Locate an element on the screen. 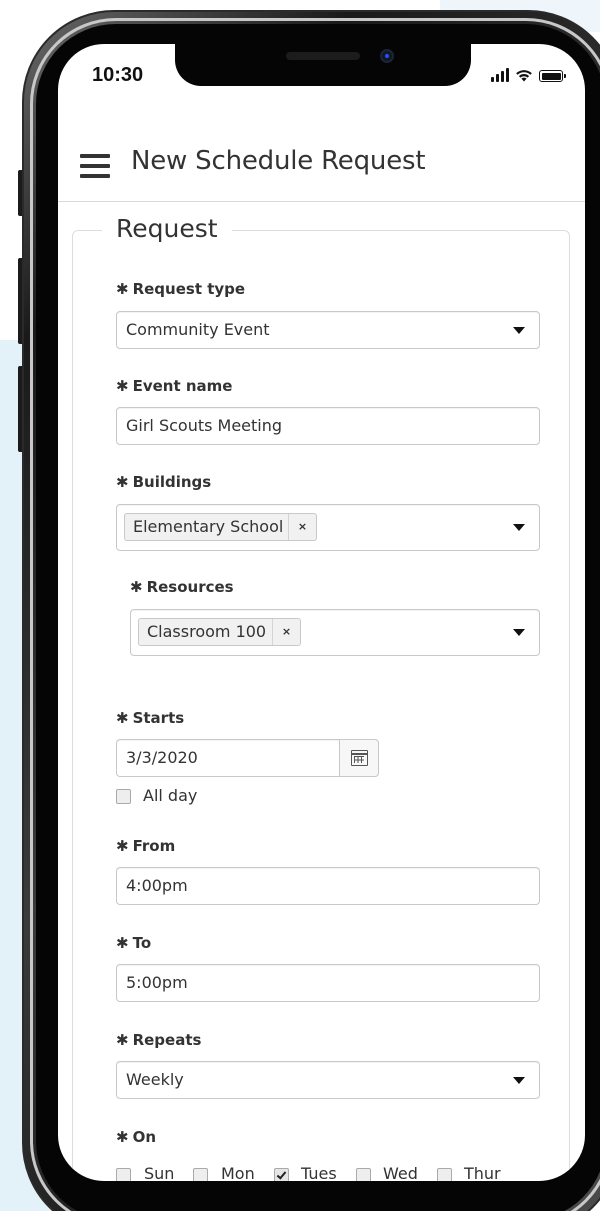  to-time-value: 5:00pm is located at coordinates (157, 982).